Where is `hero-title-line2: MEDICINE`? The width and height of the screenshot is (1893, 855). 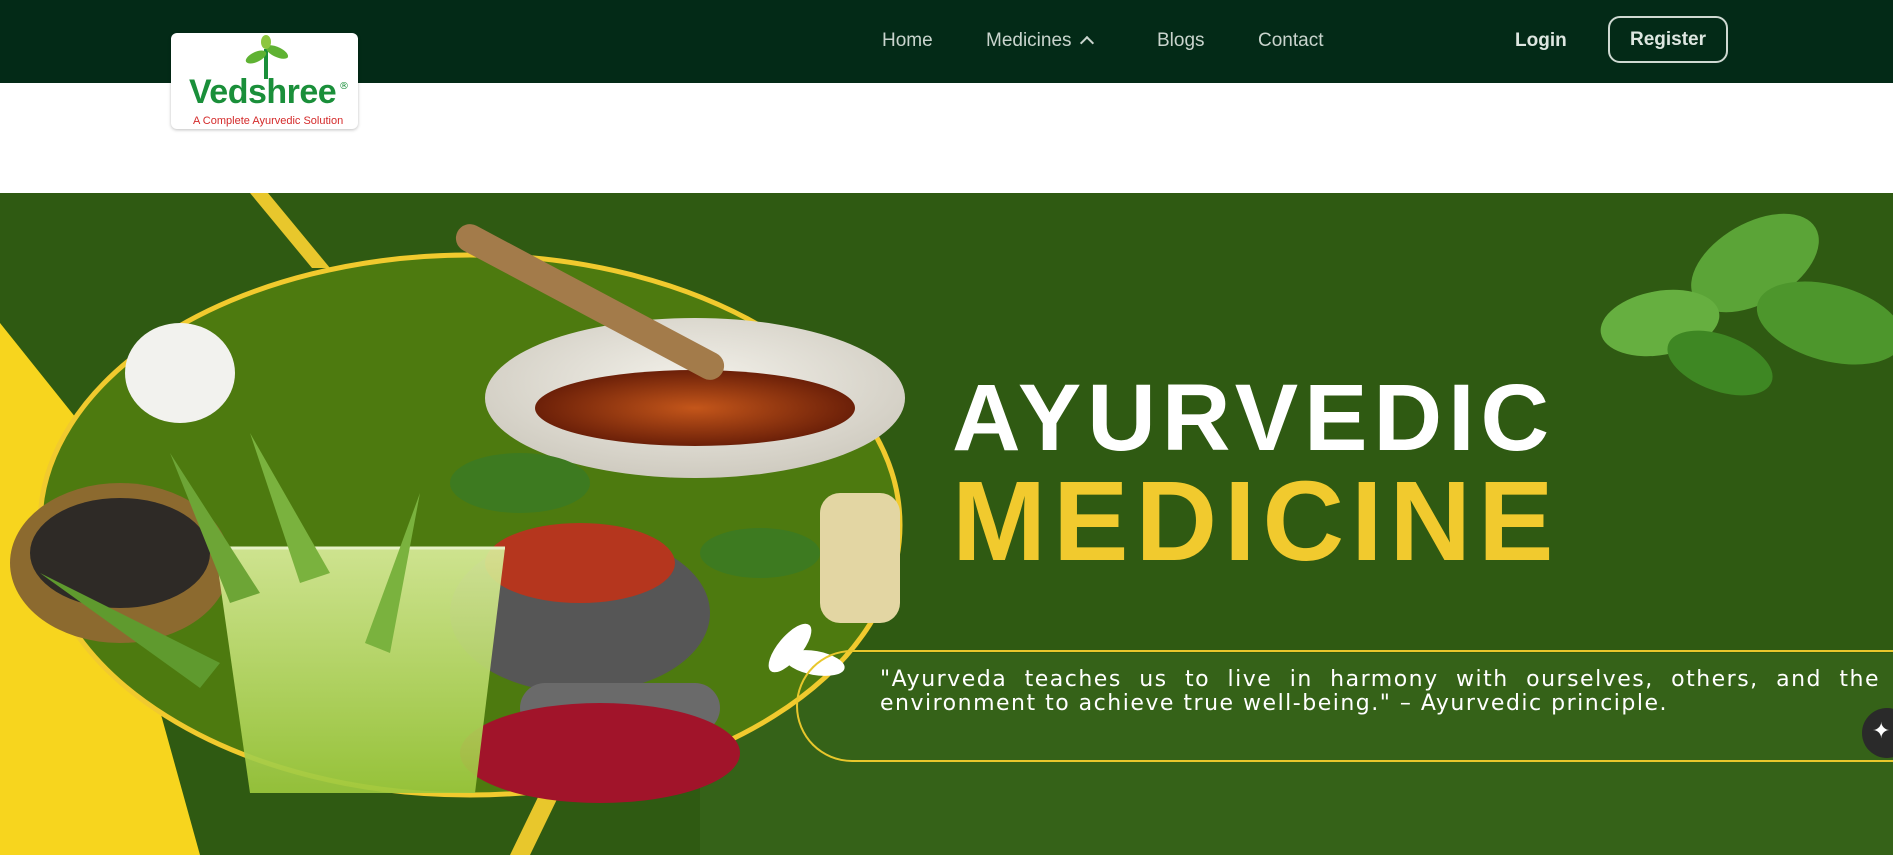 hero-title-line2: MEDICINE is located at coordinates (1256, 521).